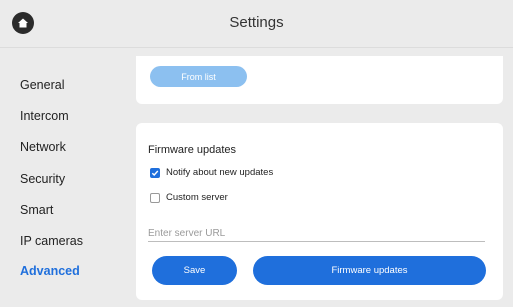 This screenshot has width=513, height=307. What do you see at coordinates (155, 197) in the screenshot?
I see `checkbox-unchecked-icon` at bounding box center [155, 197].